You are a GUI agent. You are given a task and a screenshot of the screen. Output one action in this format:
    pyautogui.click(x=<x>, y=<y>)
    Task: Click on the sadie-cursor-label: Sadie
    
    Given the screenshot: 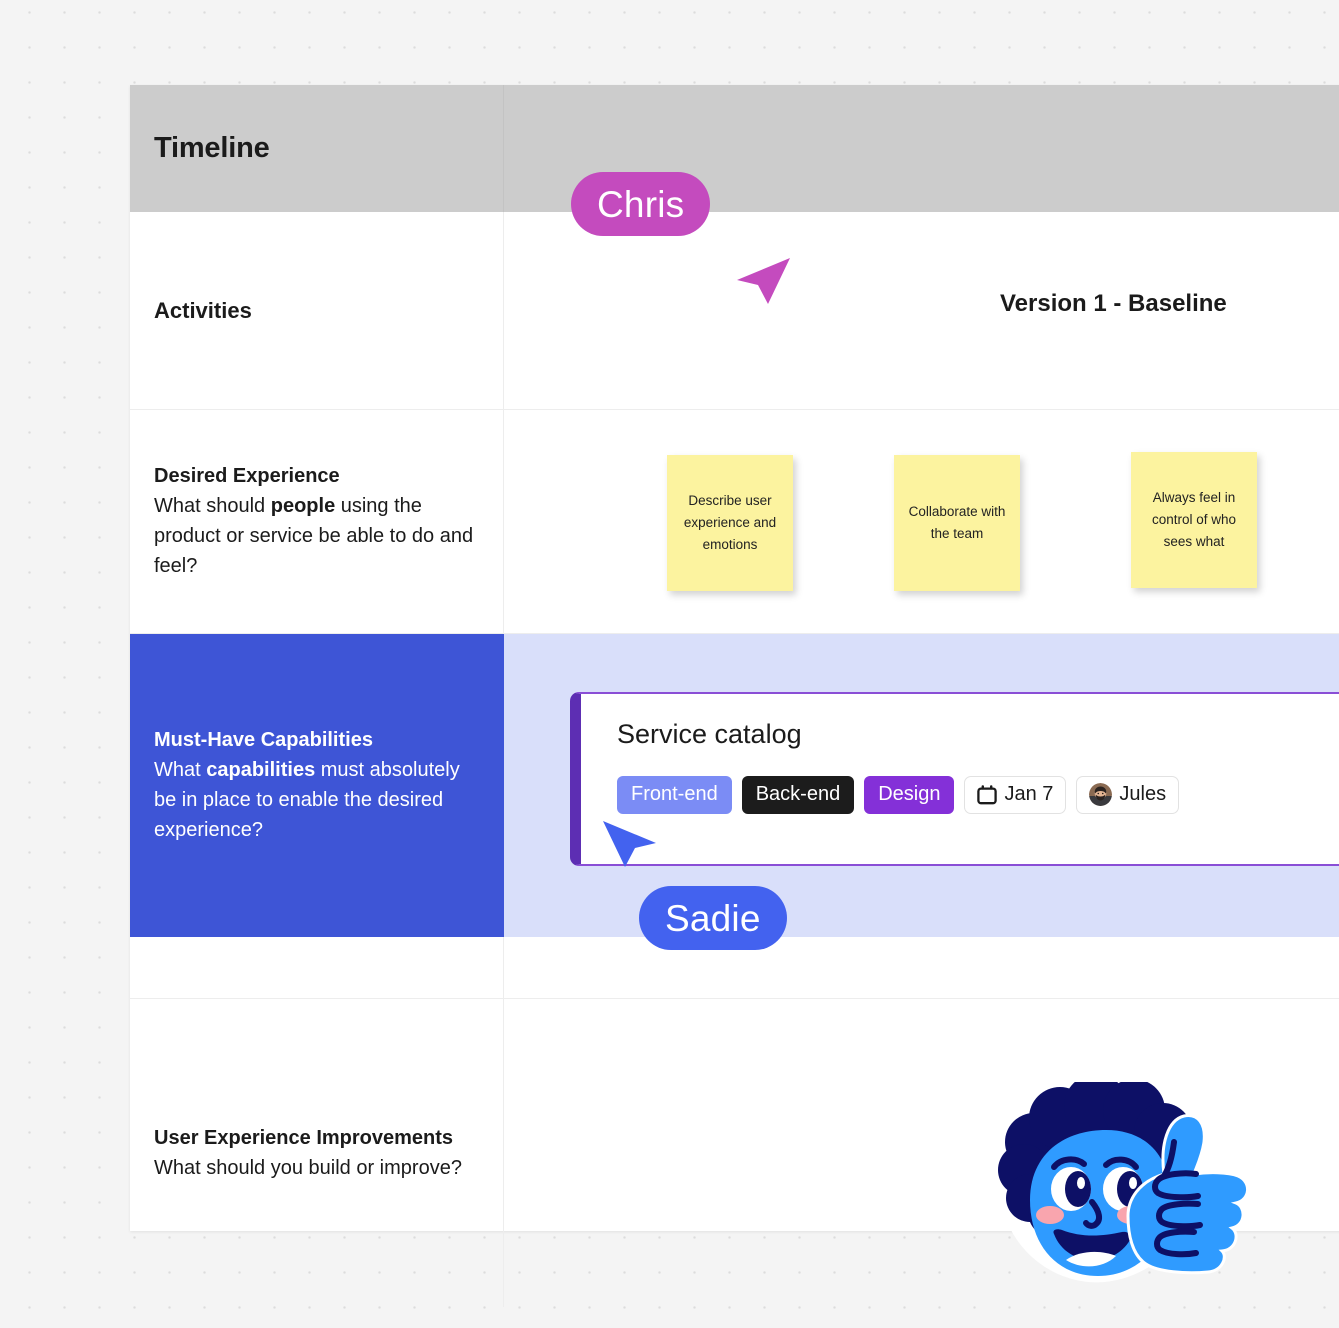 What is the action you would take?
    pyautogui.click(x=713, y=918)
    